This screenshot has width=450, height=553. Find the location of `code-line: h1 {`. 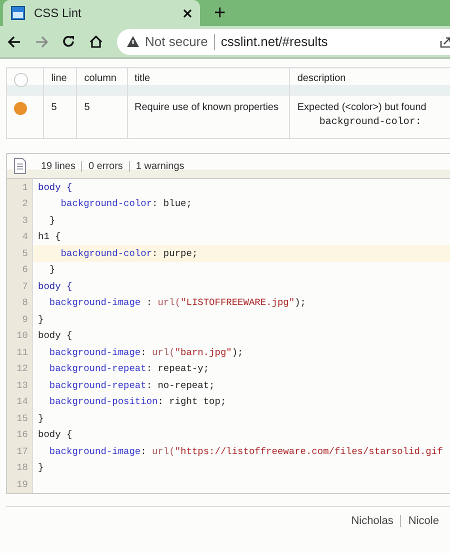

code-line: h1 { is located at coordinates (49, 236).